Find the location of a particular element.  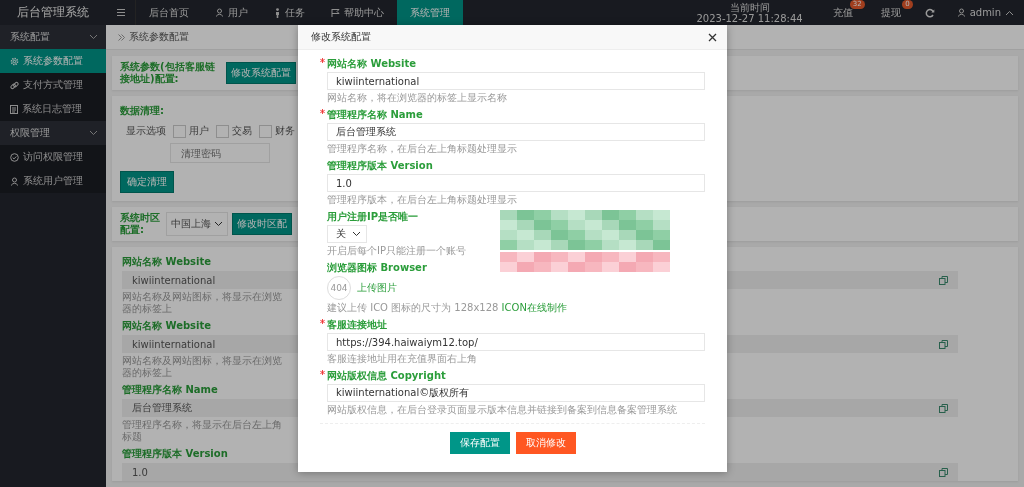

breadcrumb: 系统参数配置 is located at coordinates (159, 37).